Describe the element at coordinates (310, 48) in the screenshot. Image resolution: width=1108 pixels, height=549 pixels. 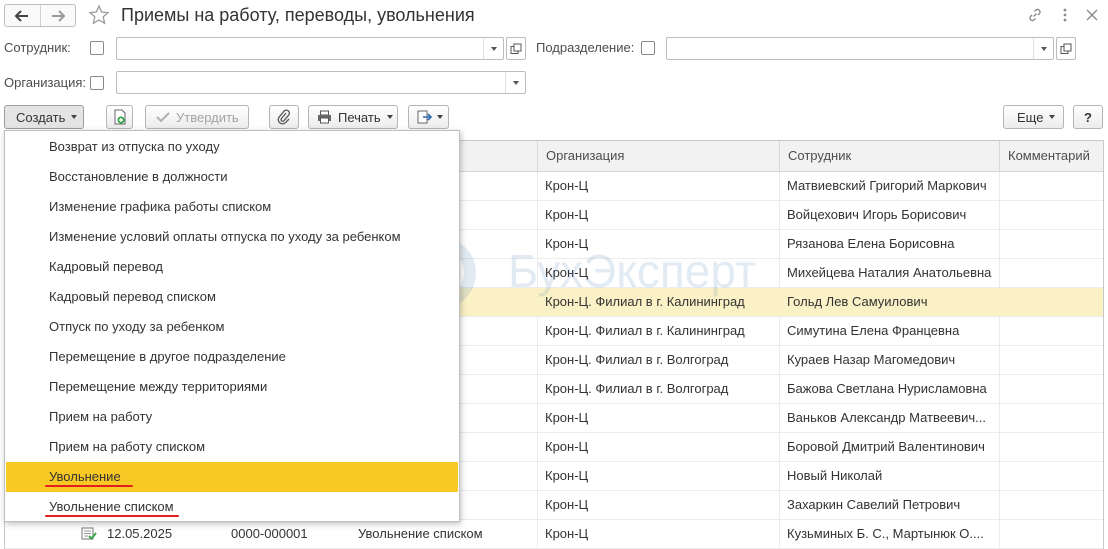
I see `employee-filter-field` at that location.